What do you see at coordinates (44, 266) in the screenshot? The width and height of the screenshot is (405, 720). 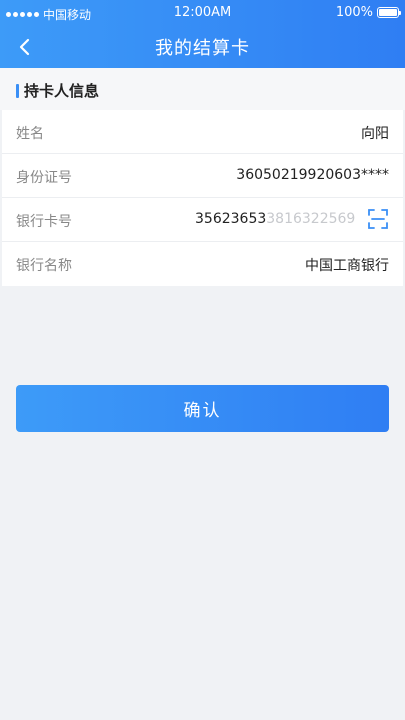 I see `field-label-bank-name: 银行名称` at bounding box center [44, 266].